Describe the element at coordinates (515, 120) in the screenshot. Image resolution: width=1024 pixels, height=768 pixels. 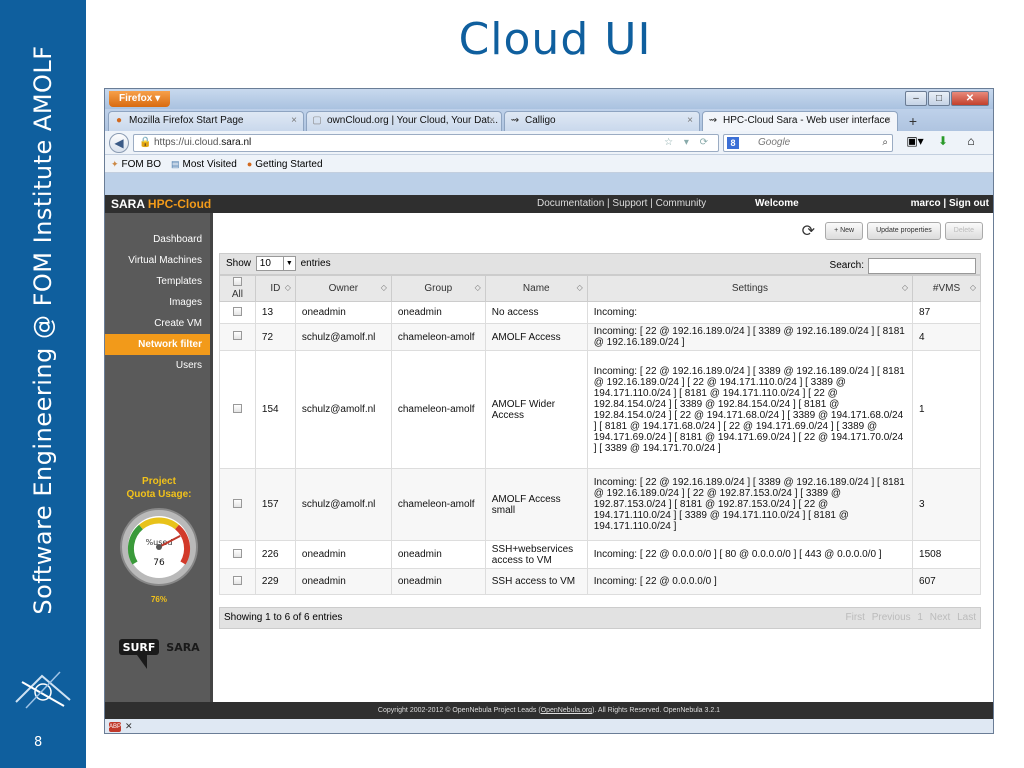
I see `site-icon: ⇝` at that location.